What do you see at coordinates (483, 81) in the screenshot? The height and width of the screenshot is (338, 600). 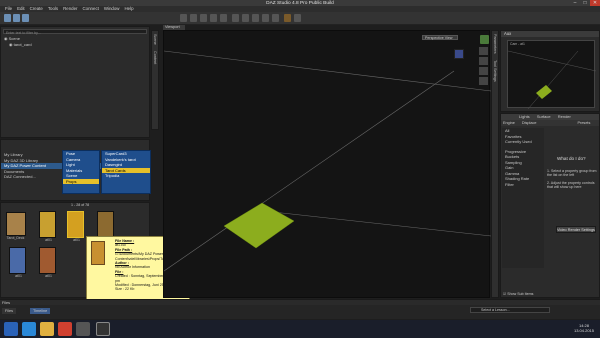 I see `frame-icon` at bounding box center [483, 81].